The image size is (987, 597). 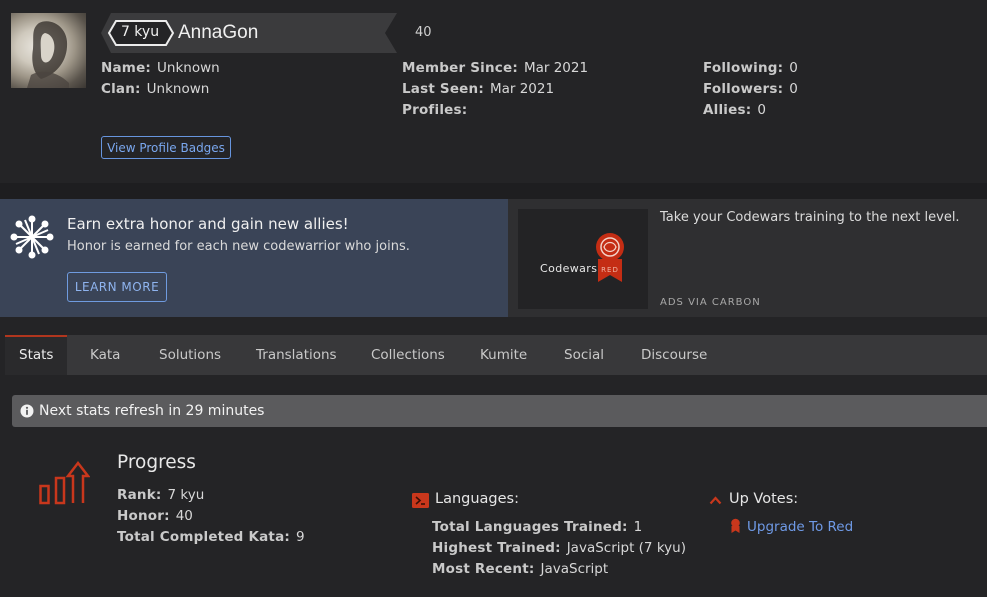 What do you see at coordinates (443, 89) in the screenshot?
I see `last-seen-label: Last Seen:` at bounding box center [443, 89].